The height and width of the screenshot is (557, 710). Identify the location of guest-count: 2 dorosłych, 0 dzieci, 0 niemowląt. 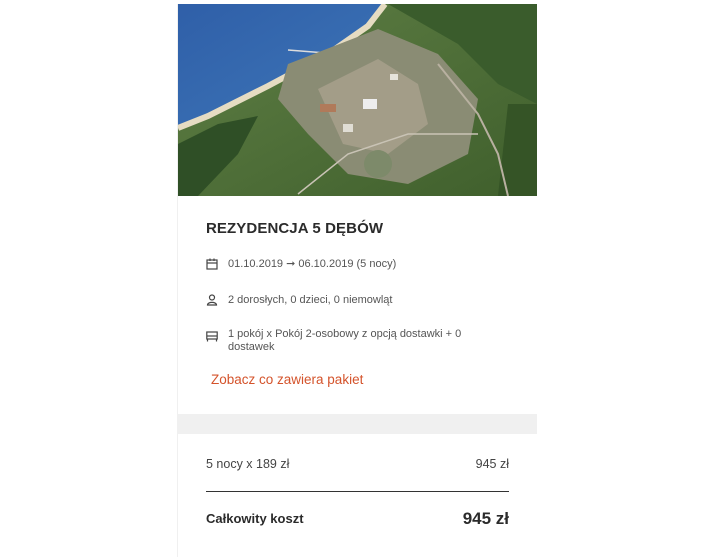
(310, 300).